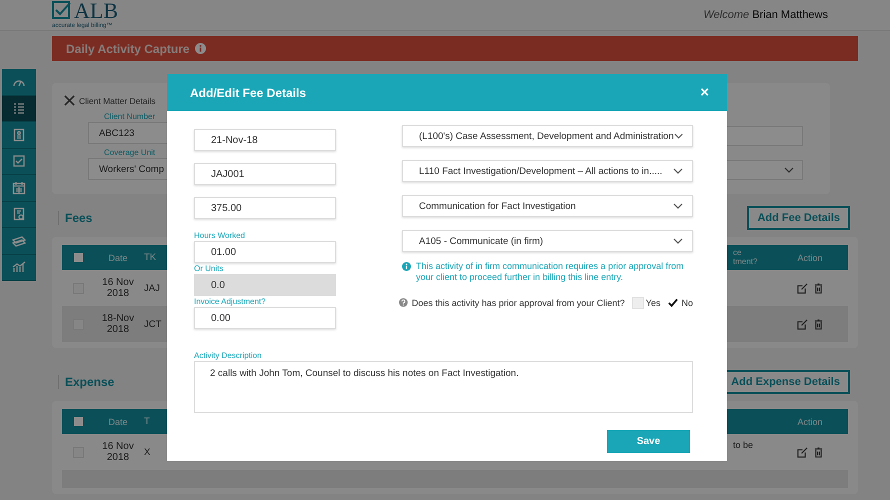  Describe the element at coordinates (745, 257) in the screenshot. I see `column-header: ce tment?` at that location.